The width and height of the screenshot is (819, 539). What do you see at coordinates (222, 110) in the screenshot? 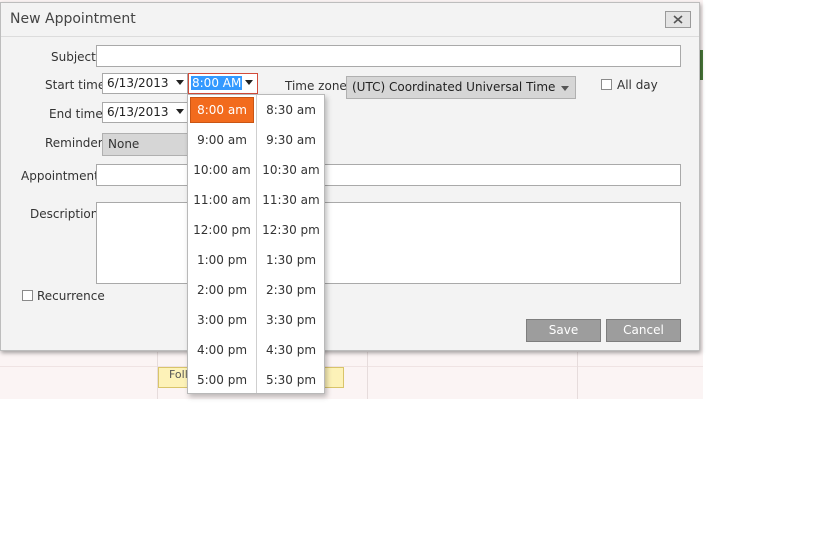
I see `time-option: 8:00 am` at bounding box center [222, 110].